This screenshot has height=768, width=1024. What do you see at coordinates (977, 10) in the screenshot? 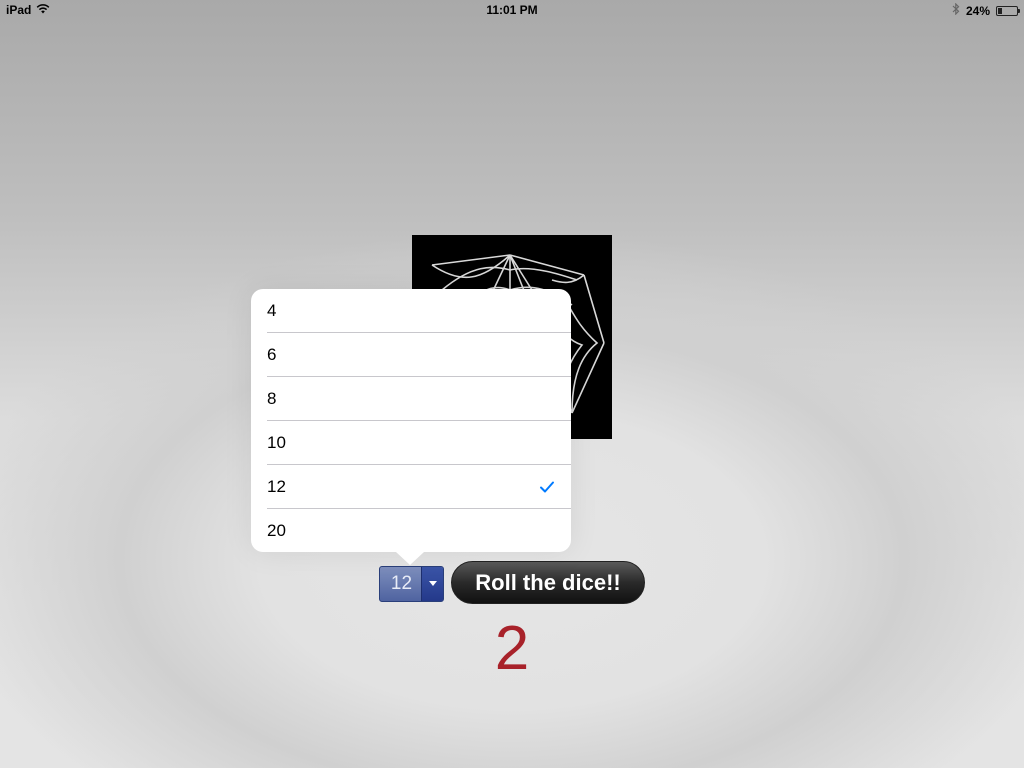
I see `battery-percent: 24%` at bounding box center [977, 10].